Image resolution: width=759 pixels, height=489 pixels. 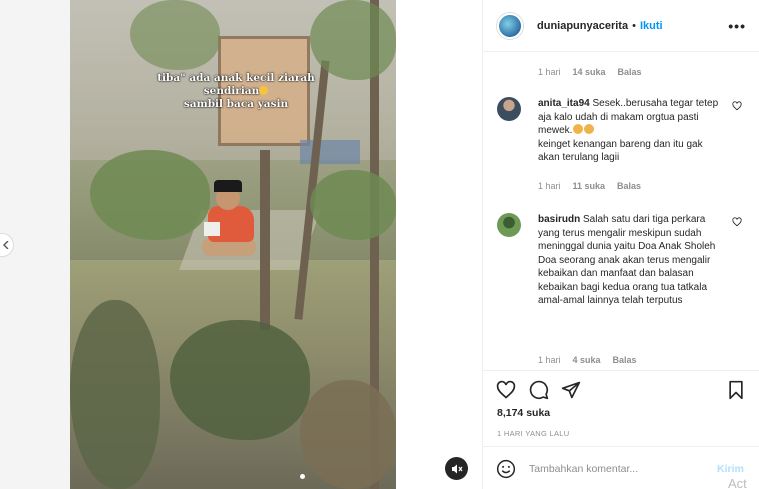 I want to click on grin-emoji-icon, so click(x=264, y=90).